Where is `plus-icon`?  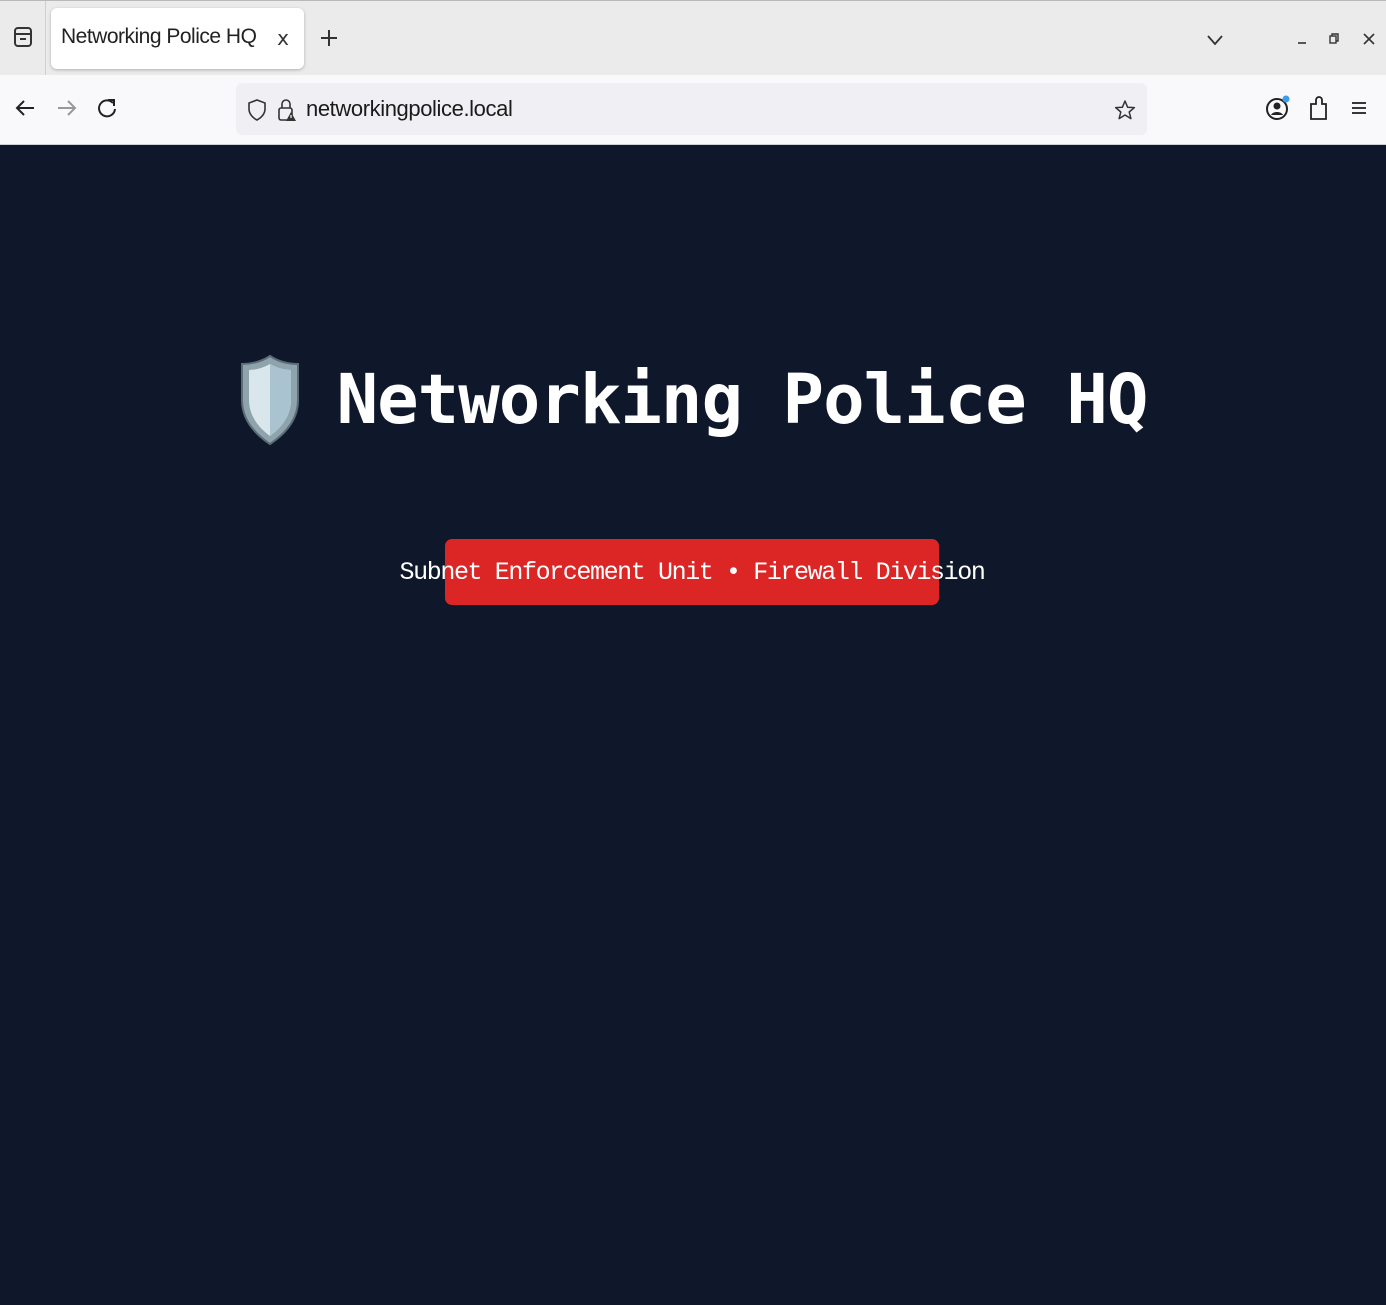 plus-icon is located at coordinates (329, 40).